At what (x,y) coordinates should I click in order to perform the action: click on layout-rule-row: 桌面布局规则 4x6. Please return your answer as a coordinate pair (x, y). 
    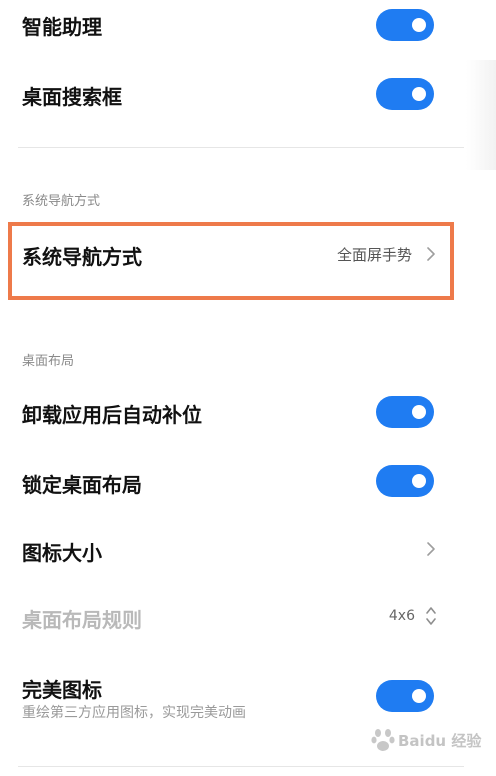
    Looking at the image, I should click on (248, 618).